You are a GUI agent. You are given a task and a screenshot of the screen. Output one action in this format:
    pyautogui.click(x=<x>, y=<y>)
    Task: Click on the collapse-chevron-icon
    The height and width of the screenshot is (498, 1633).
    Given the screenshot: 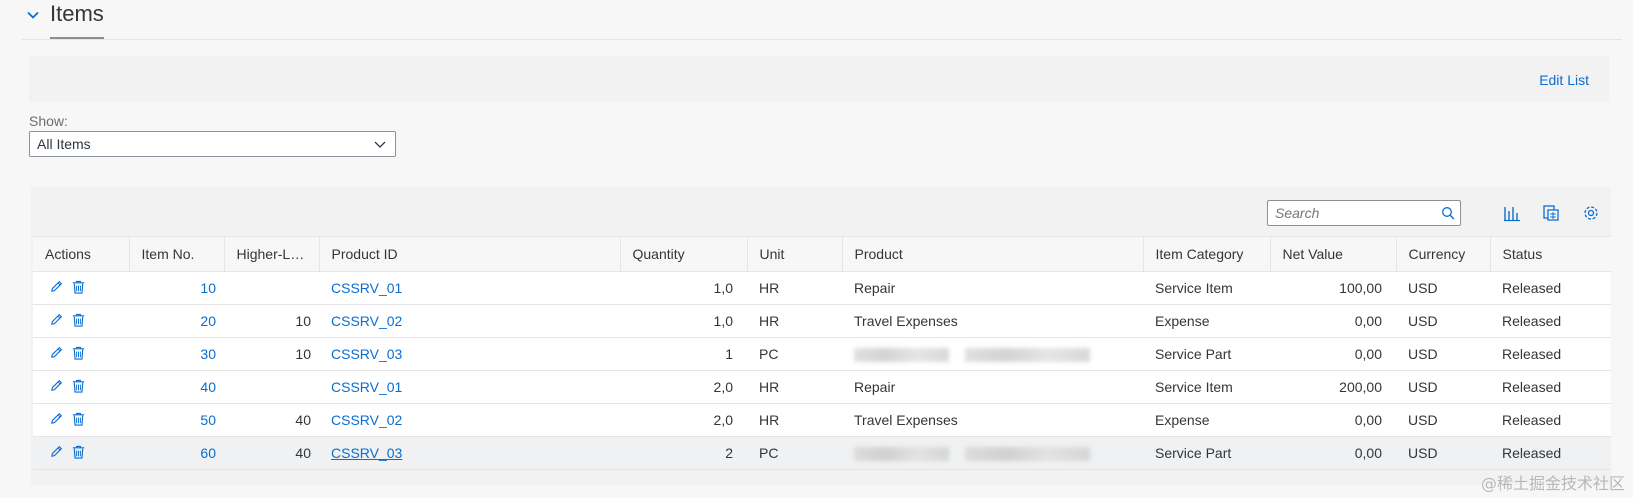 What is the action you would take?
    pyautogui.click(x=33, y=15)
    